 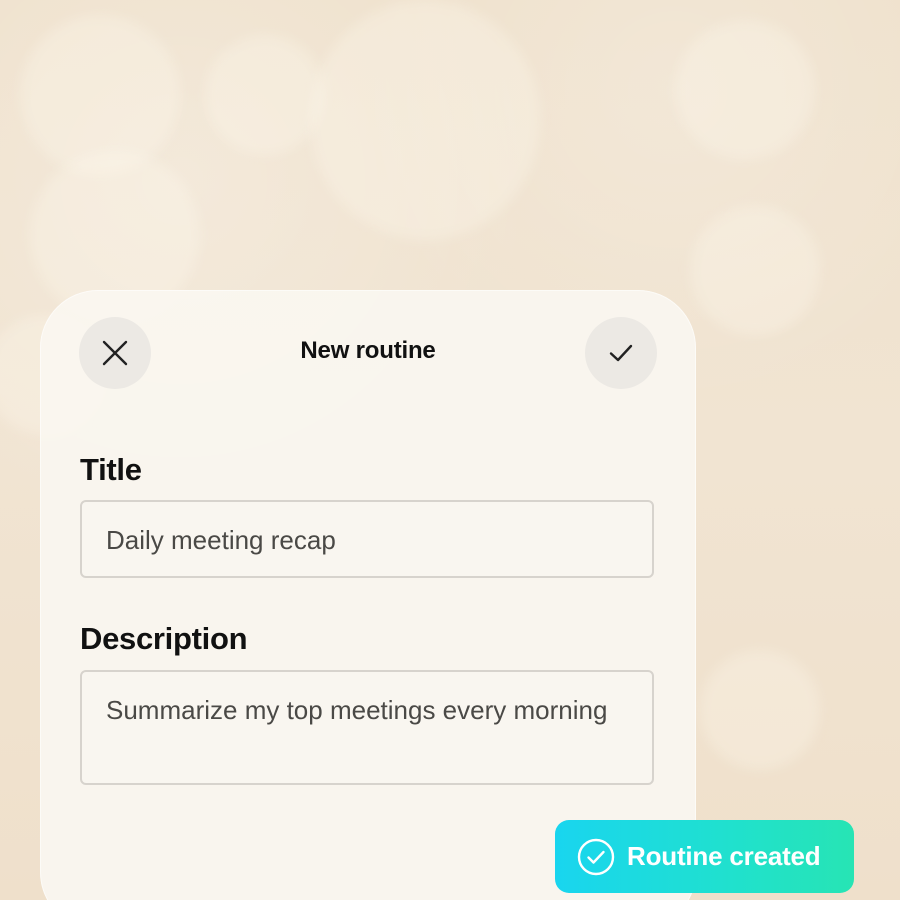 What do you see at coordinates (596, 857) in the screenshot?
I see `check-circle-icon` at bounding box center [596, 857].